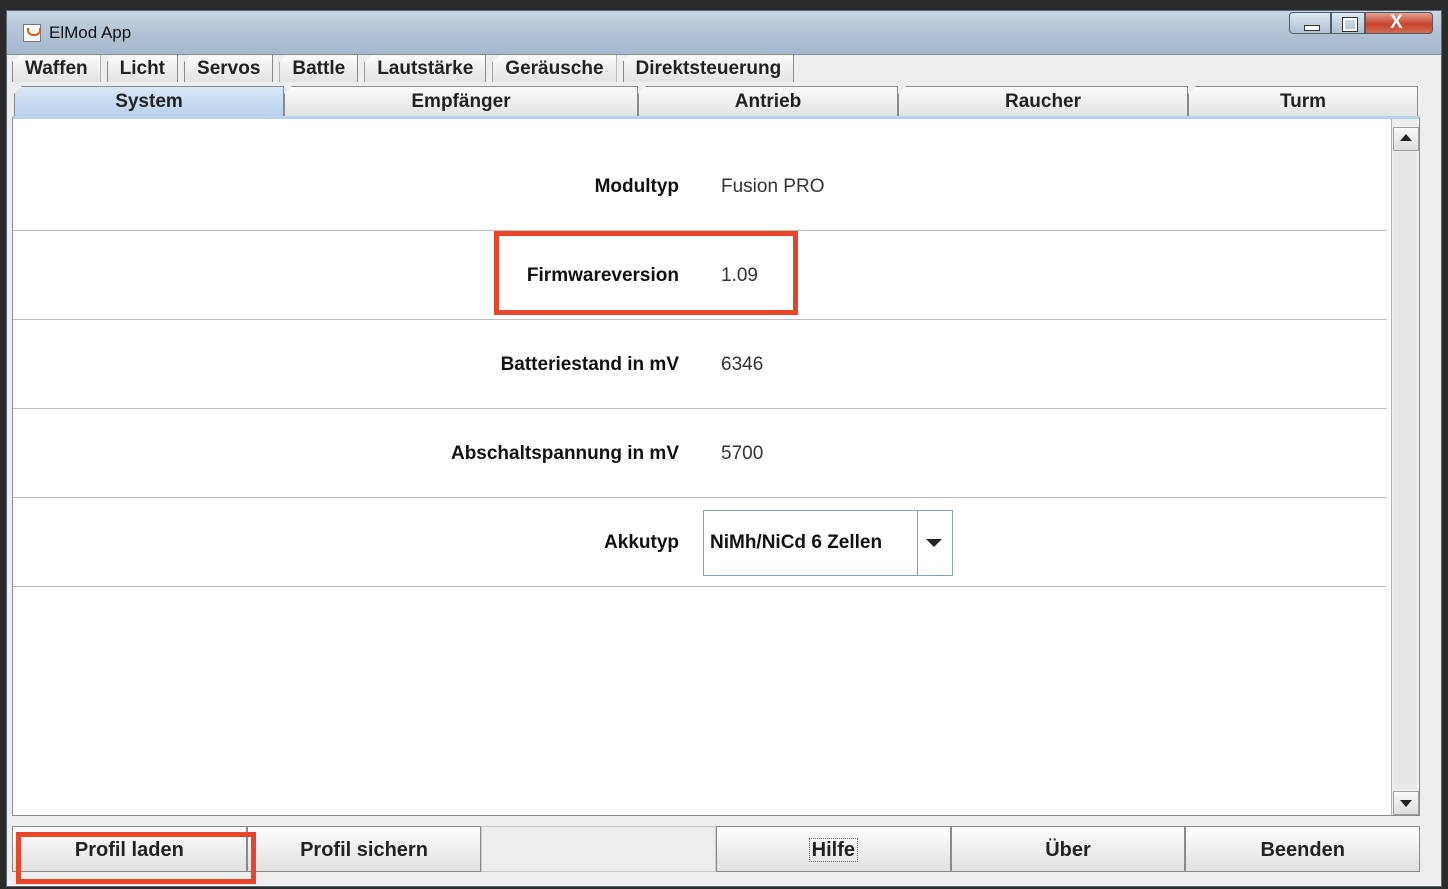  I want to click on modultyp-value: Fusion PRO, so click(773, 186).